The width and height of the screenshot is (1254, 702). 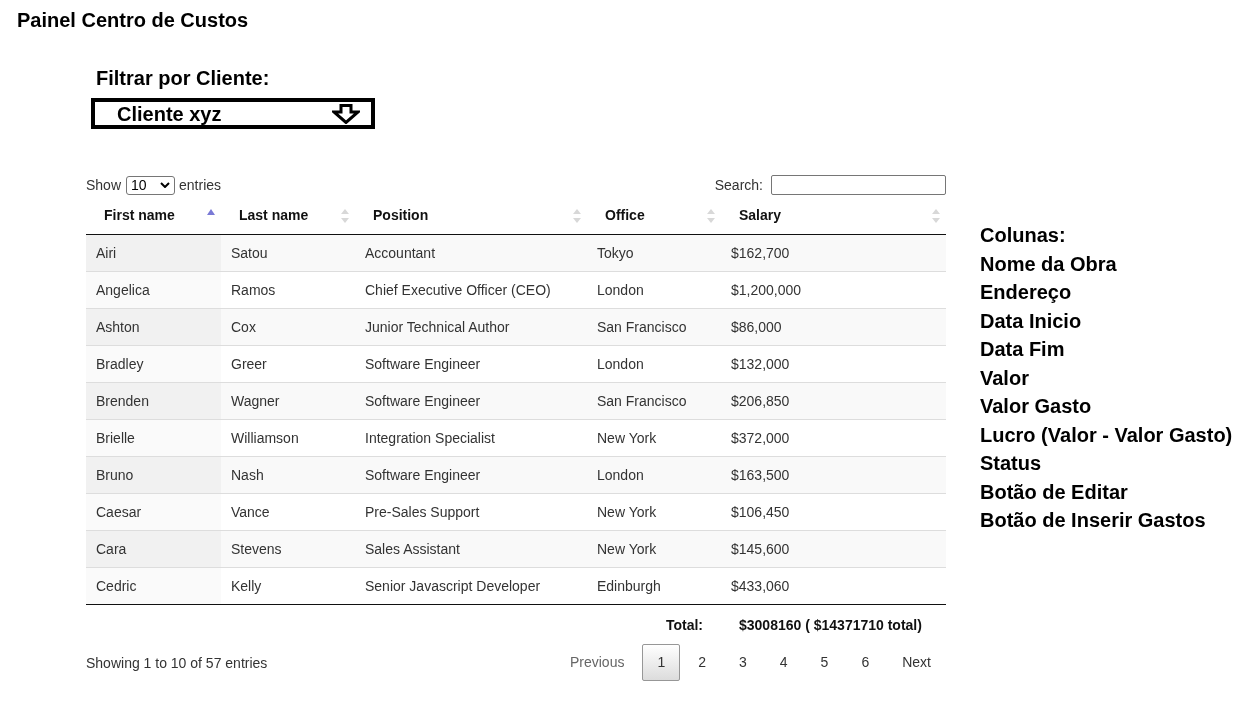 What do you see at coordinates (401, 215) in the screenshot?
I see `column-header: Position` at bounding box center [401, 215].